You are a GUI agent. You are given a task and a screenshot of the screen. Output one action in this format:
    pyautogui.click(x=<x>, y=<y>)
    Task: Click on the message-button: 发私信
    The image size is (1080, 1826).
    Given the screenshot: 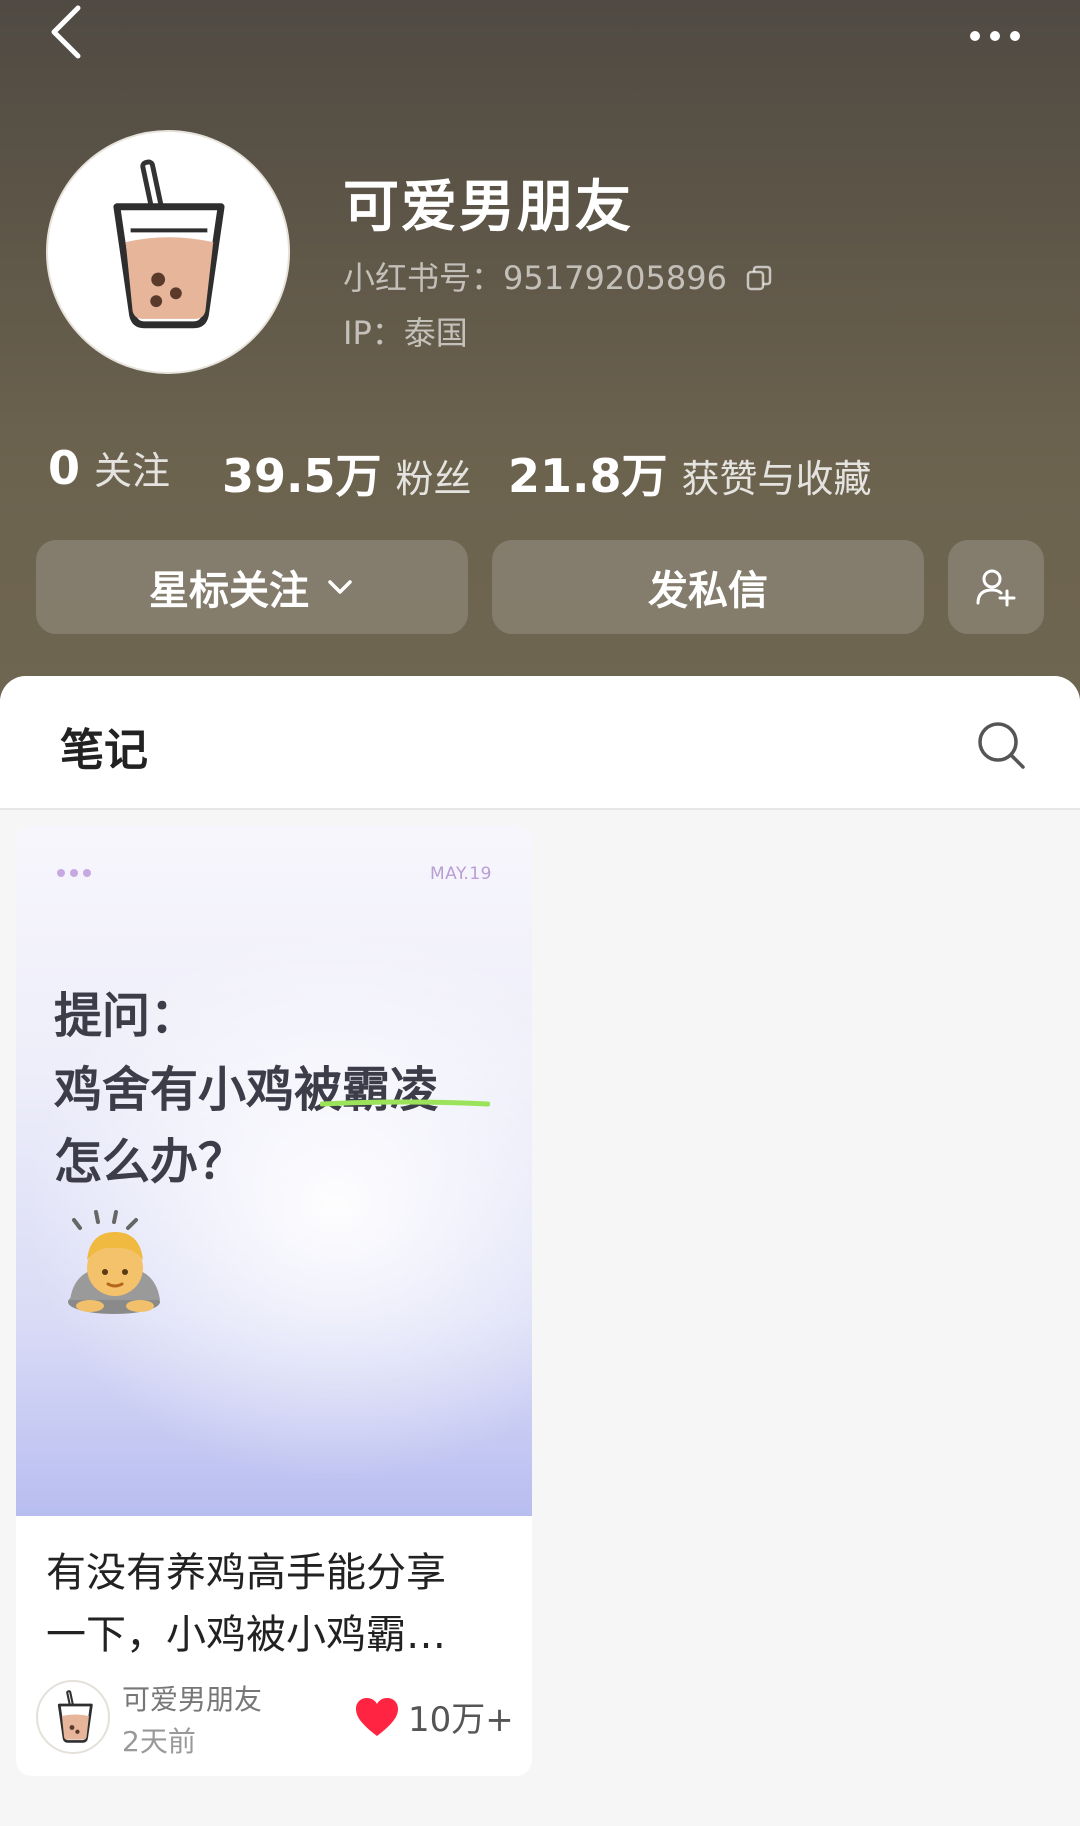 What is the action you would take?
    pyautogui.click(x=708, y=587)
    